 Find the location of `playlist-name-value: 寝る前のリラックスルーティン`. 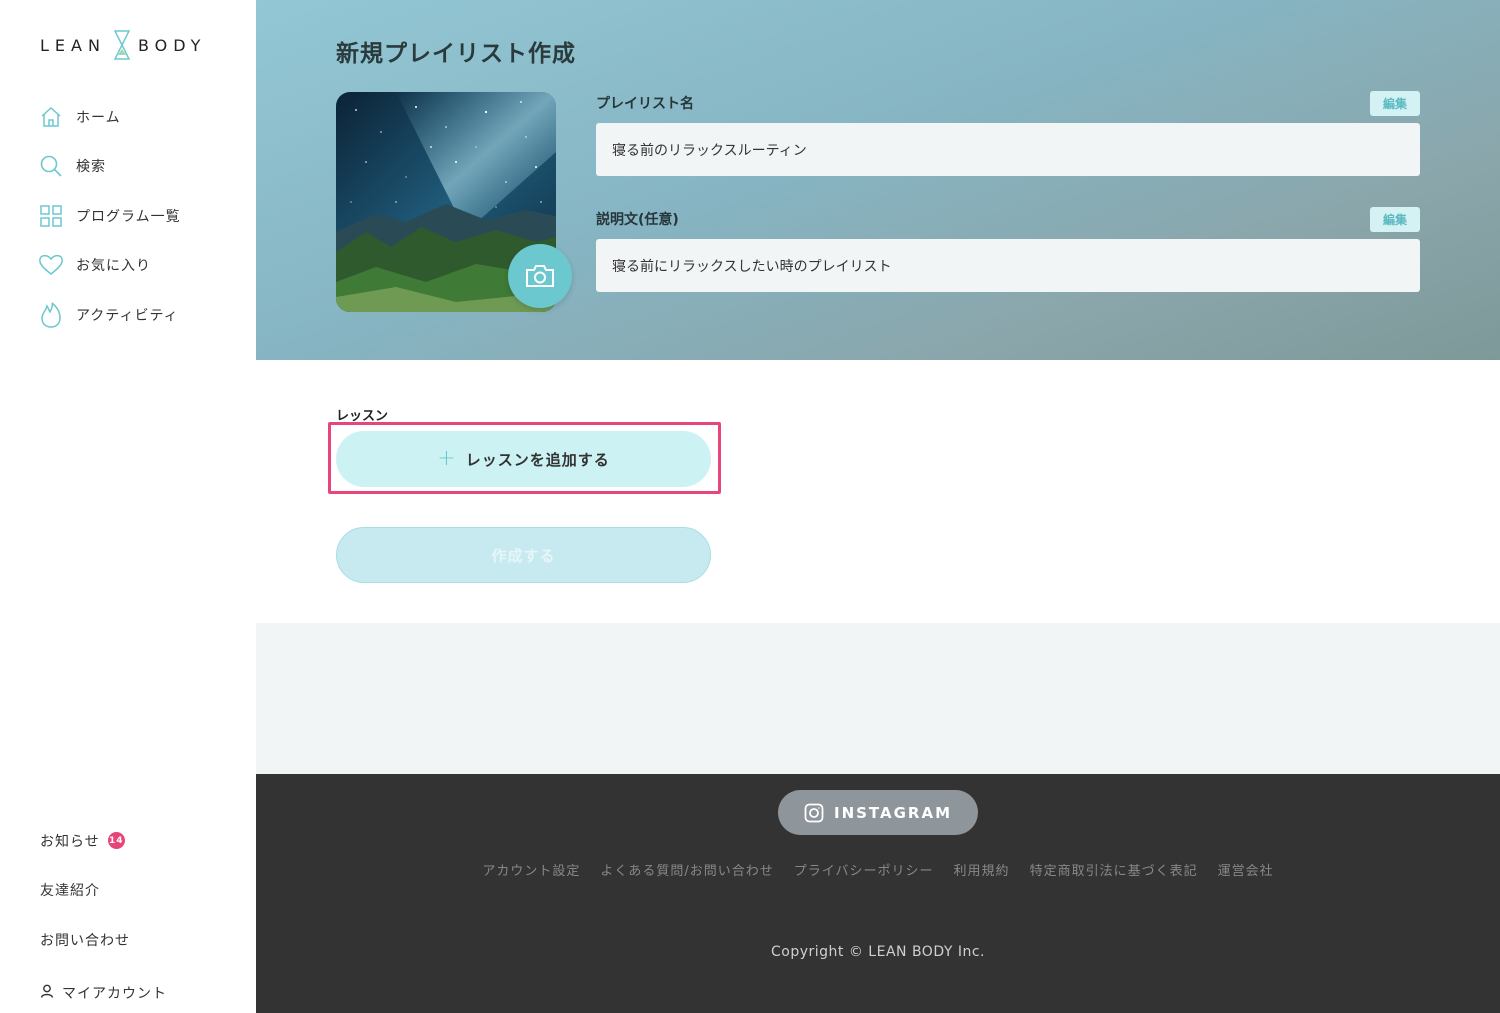

playlist-name-value: 寝る前のリラックスルーティン is located at coordinates (709, 150).